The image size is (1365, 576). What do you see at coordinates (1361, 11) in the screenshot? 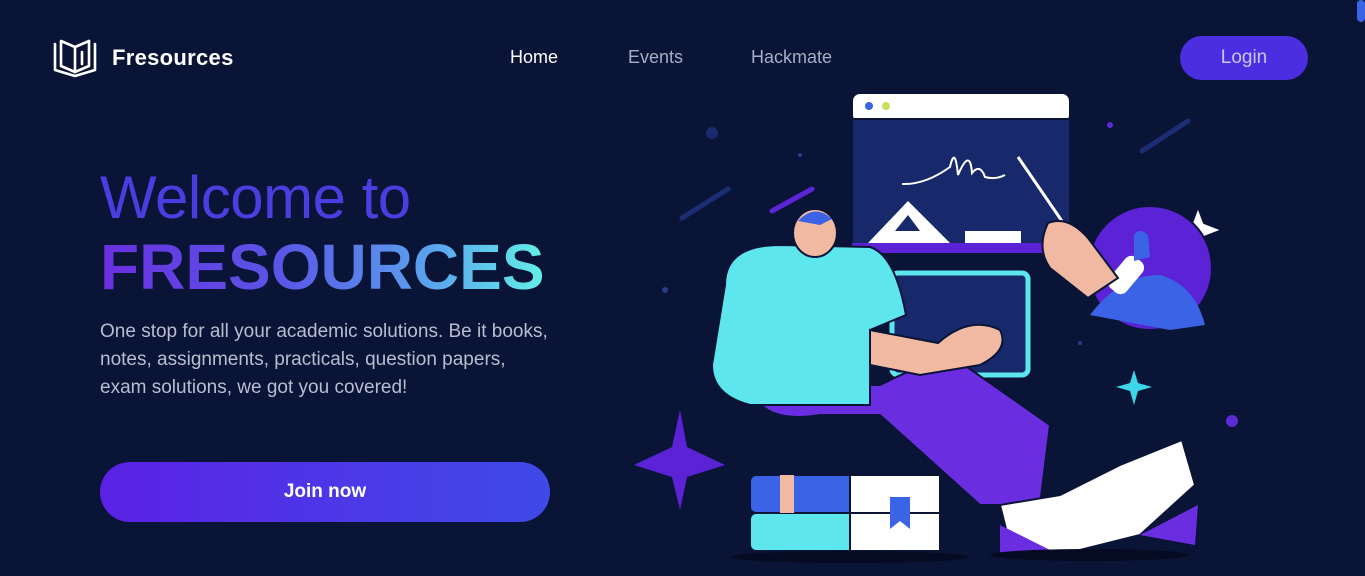
I see `scrollbar-thumb` at bounding box center [1361, 11].